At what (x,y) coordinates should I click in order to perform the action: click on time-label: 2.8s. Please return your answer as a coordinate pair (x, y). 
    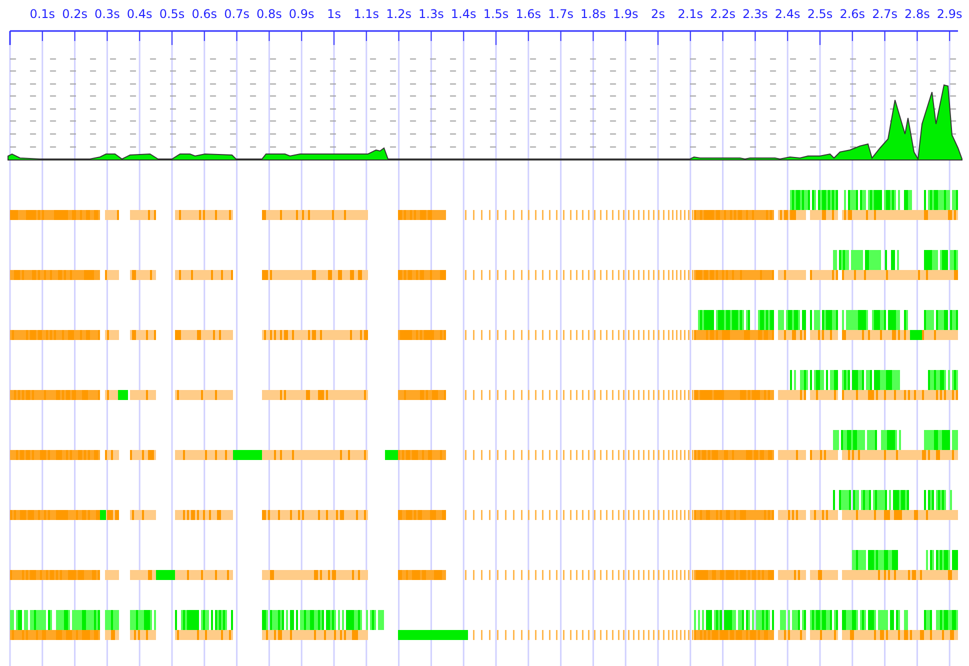
    Looking at the image, I should click on (917, 14).